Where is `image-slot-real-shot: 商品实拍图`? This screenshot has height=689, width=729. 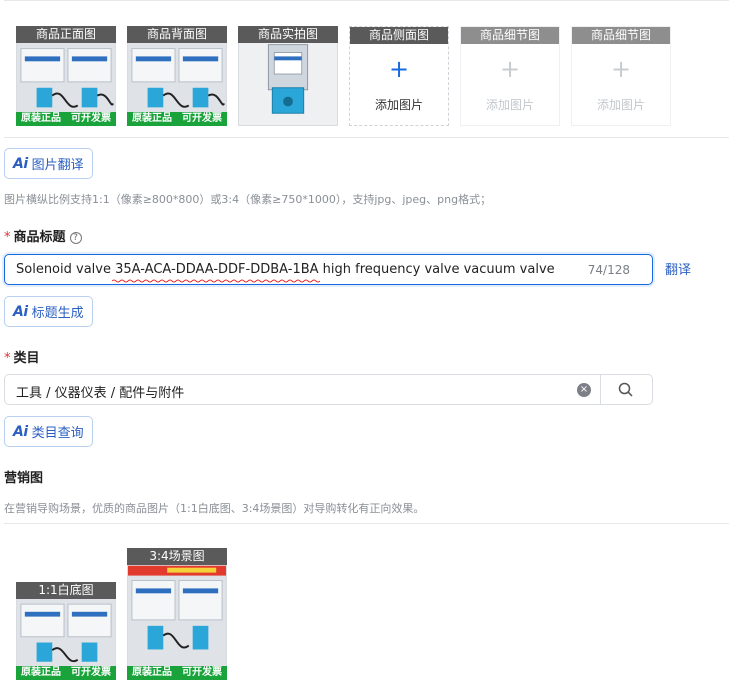
image-slot-real-shot: 商品实拍图 is located at coordinates (288, 76).